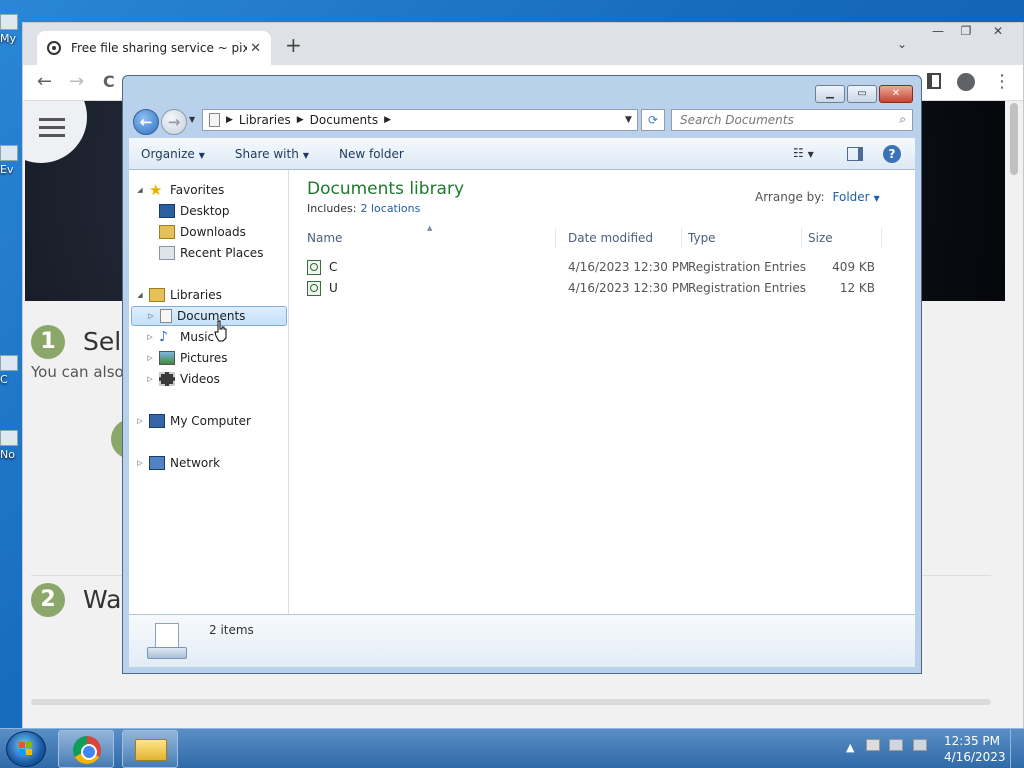 This screenshot has width=1024, height=768. What do you see at coordinates (975, 749) in the screenshot?
I see `clock: 12:35 PM 4/16/2023` at bounding box center [975, 749].